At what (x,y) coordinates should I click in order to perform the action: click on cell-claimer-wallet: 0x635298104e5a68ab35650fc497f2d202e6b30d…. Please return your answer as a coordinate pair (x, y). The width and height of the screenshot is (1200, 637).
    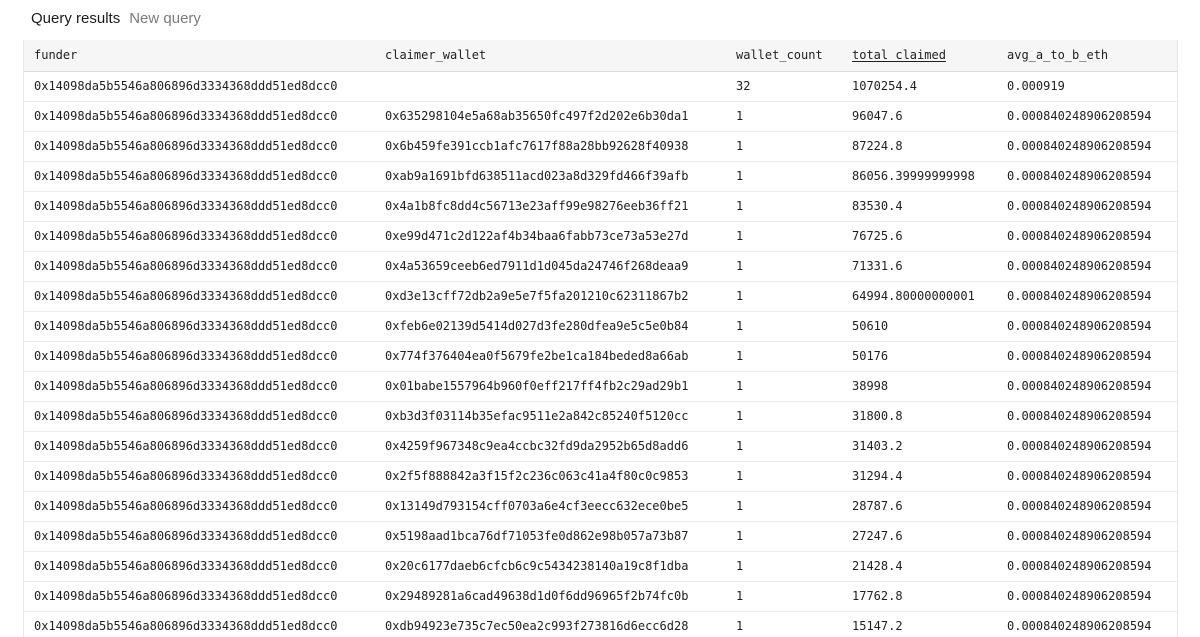
    Looking at the image, I should click on (550, 116).